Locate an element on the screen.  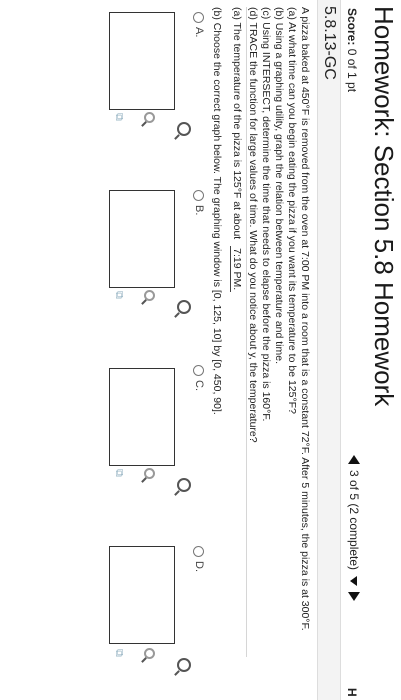
score-display: Score: 0 of 1 pt is located at coordinates (352, 50).